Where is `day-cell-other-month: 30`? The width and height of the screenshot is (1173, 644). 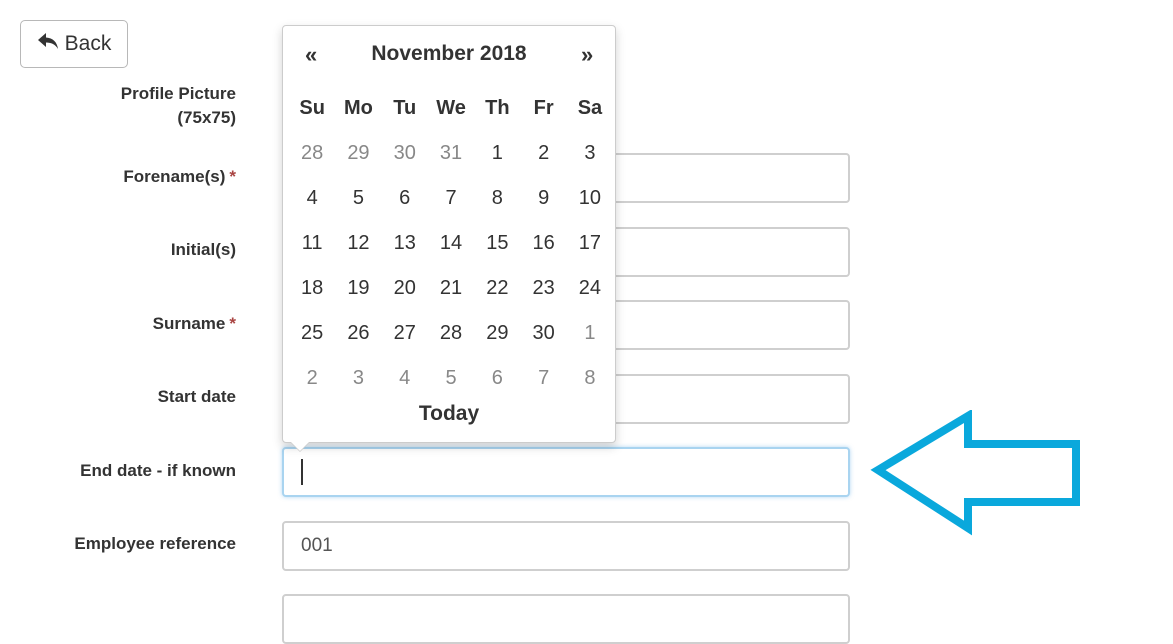
day-cell-other-month: 30 is located at coordinates (405, 153).